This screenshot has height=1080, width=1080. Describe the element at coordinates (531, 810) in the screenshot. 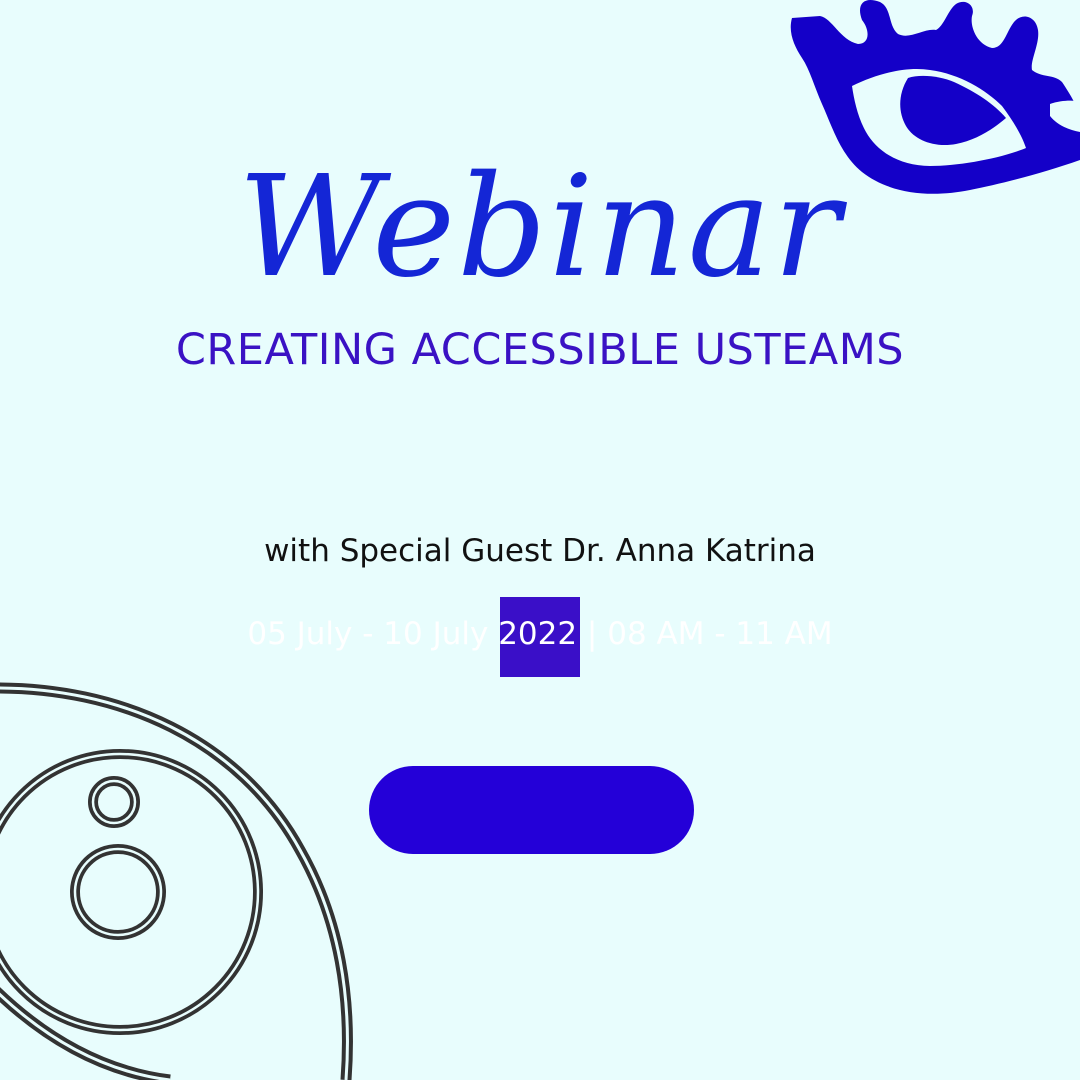

I see `register-button` at that location.